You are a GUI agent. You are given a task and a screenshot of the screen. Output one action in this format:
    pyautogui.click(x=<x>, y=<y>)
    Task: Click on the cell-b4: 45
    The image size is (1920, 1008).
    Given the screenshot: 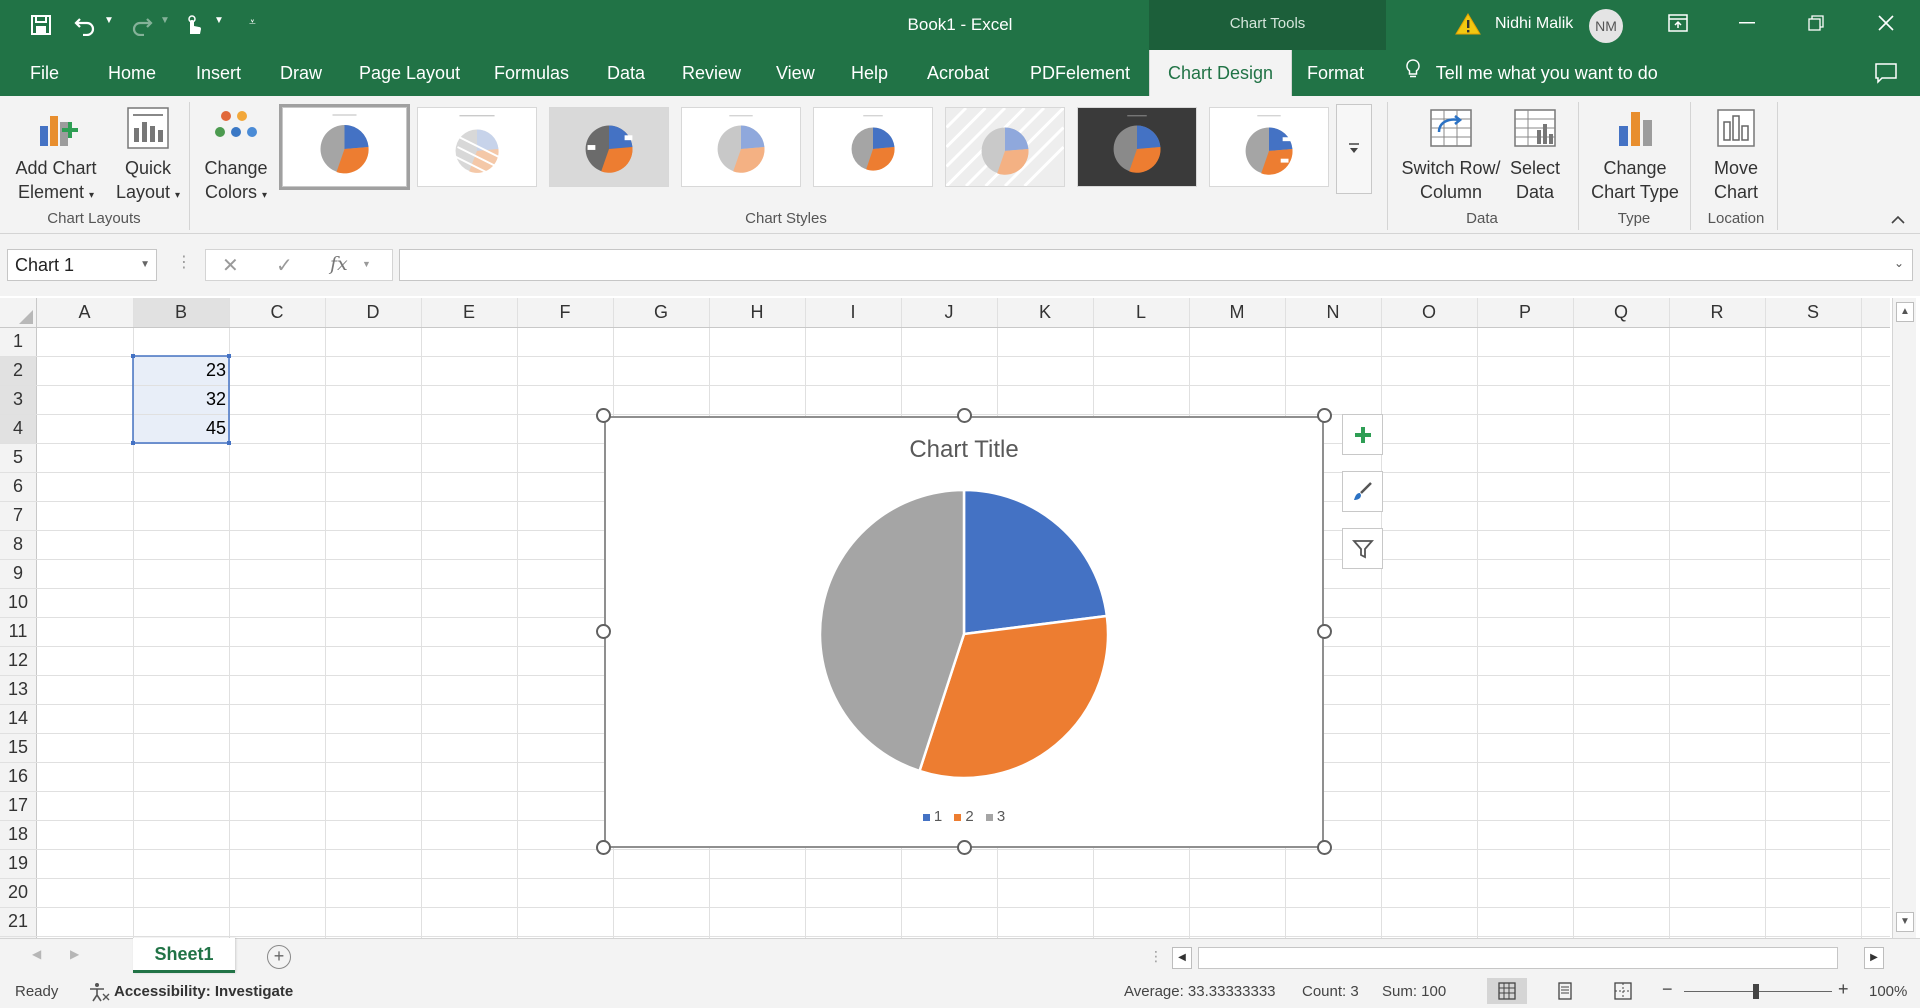 What is the action you would take?
    pyautogui.click(x=181, y=428)
    